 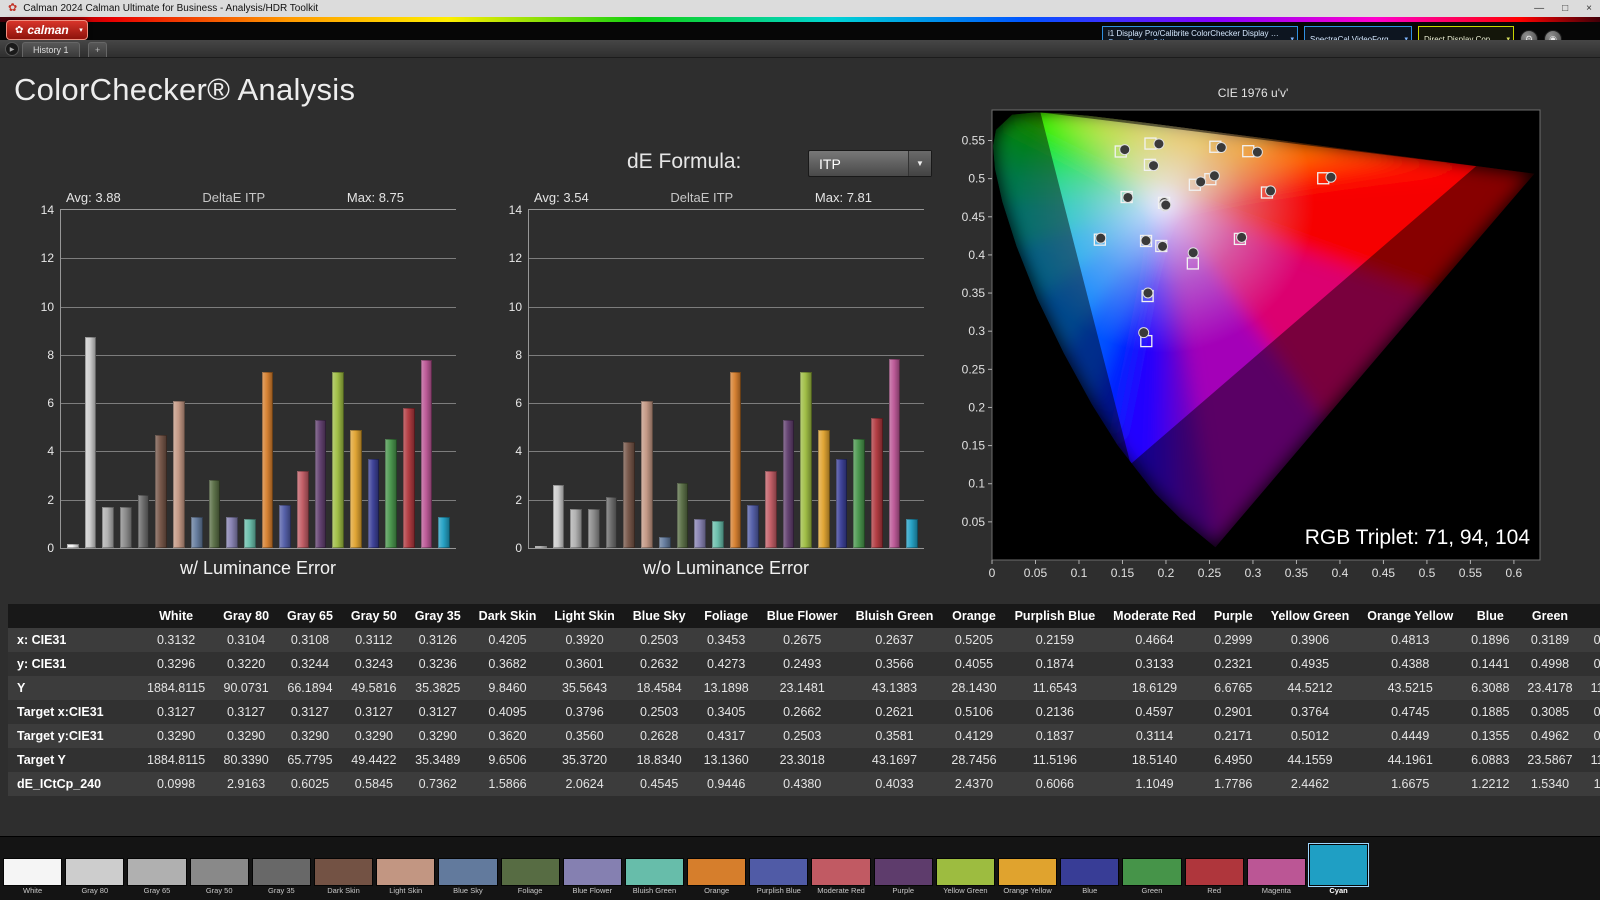 I want to click on patch-label: Gray 50, so click(x=219, y=890).